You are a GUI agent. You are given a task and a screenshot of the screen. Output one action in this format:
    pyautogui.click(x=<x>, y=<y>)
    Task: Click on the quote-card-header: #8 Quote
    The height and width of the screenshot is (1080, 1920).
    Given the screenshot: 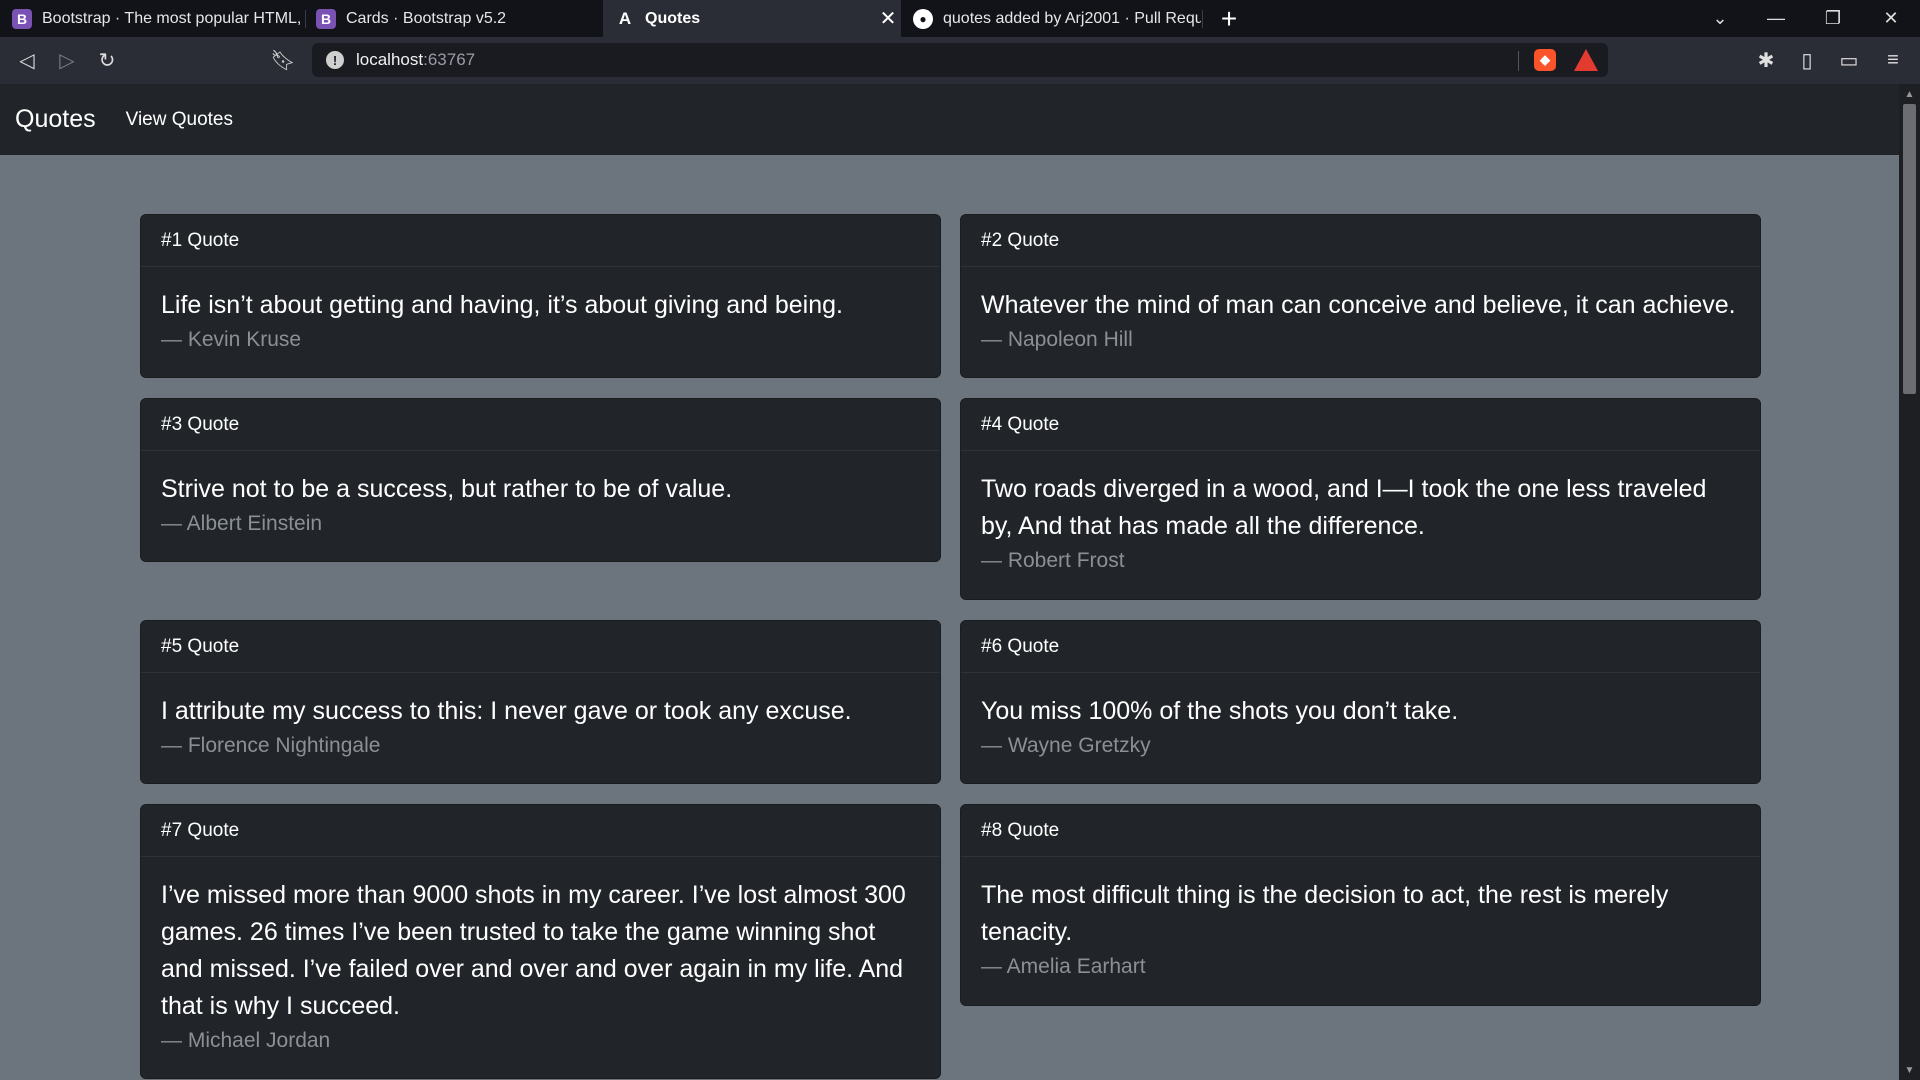 What is the action you would take?
    pyautogui.click(x=1360, y=831)
    